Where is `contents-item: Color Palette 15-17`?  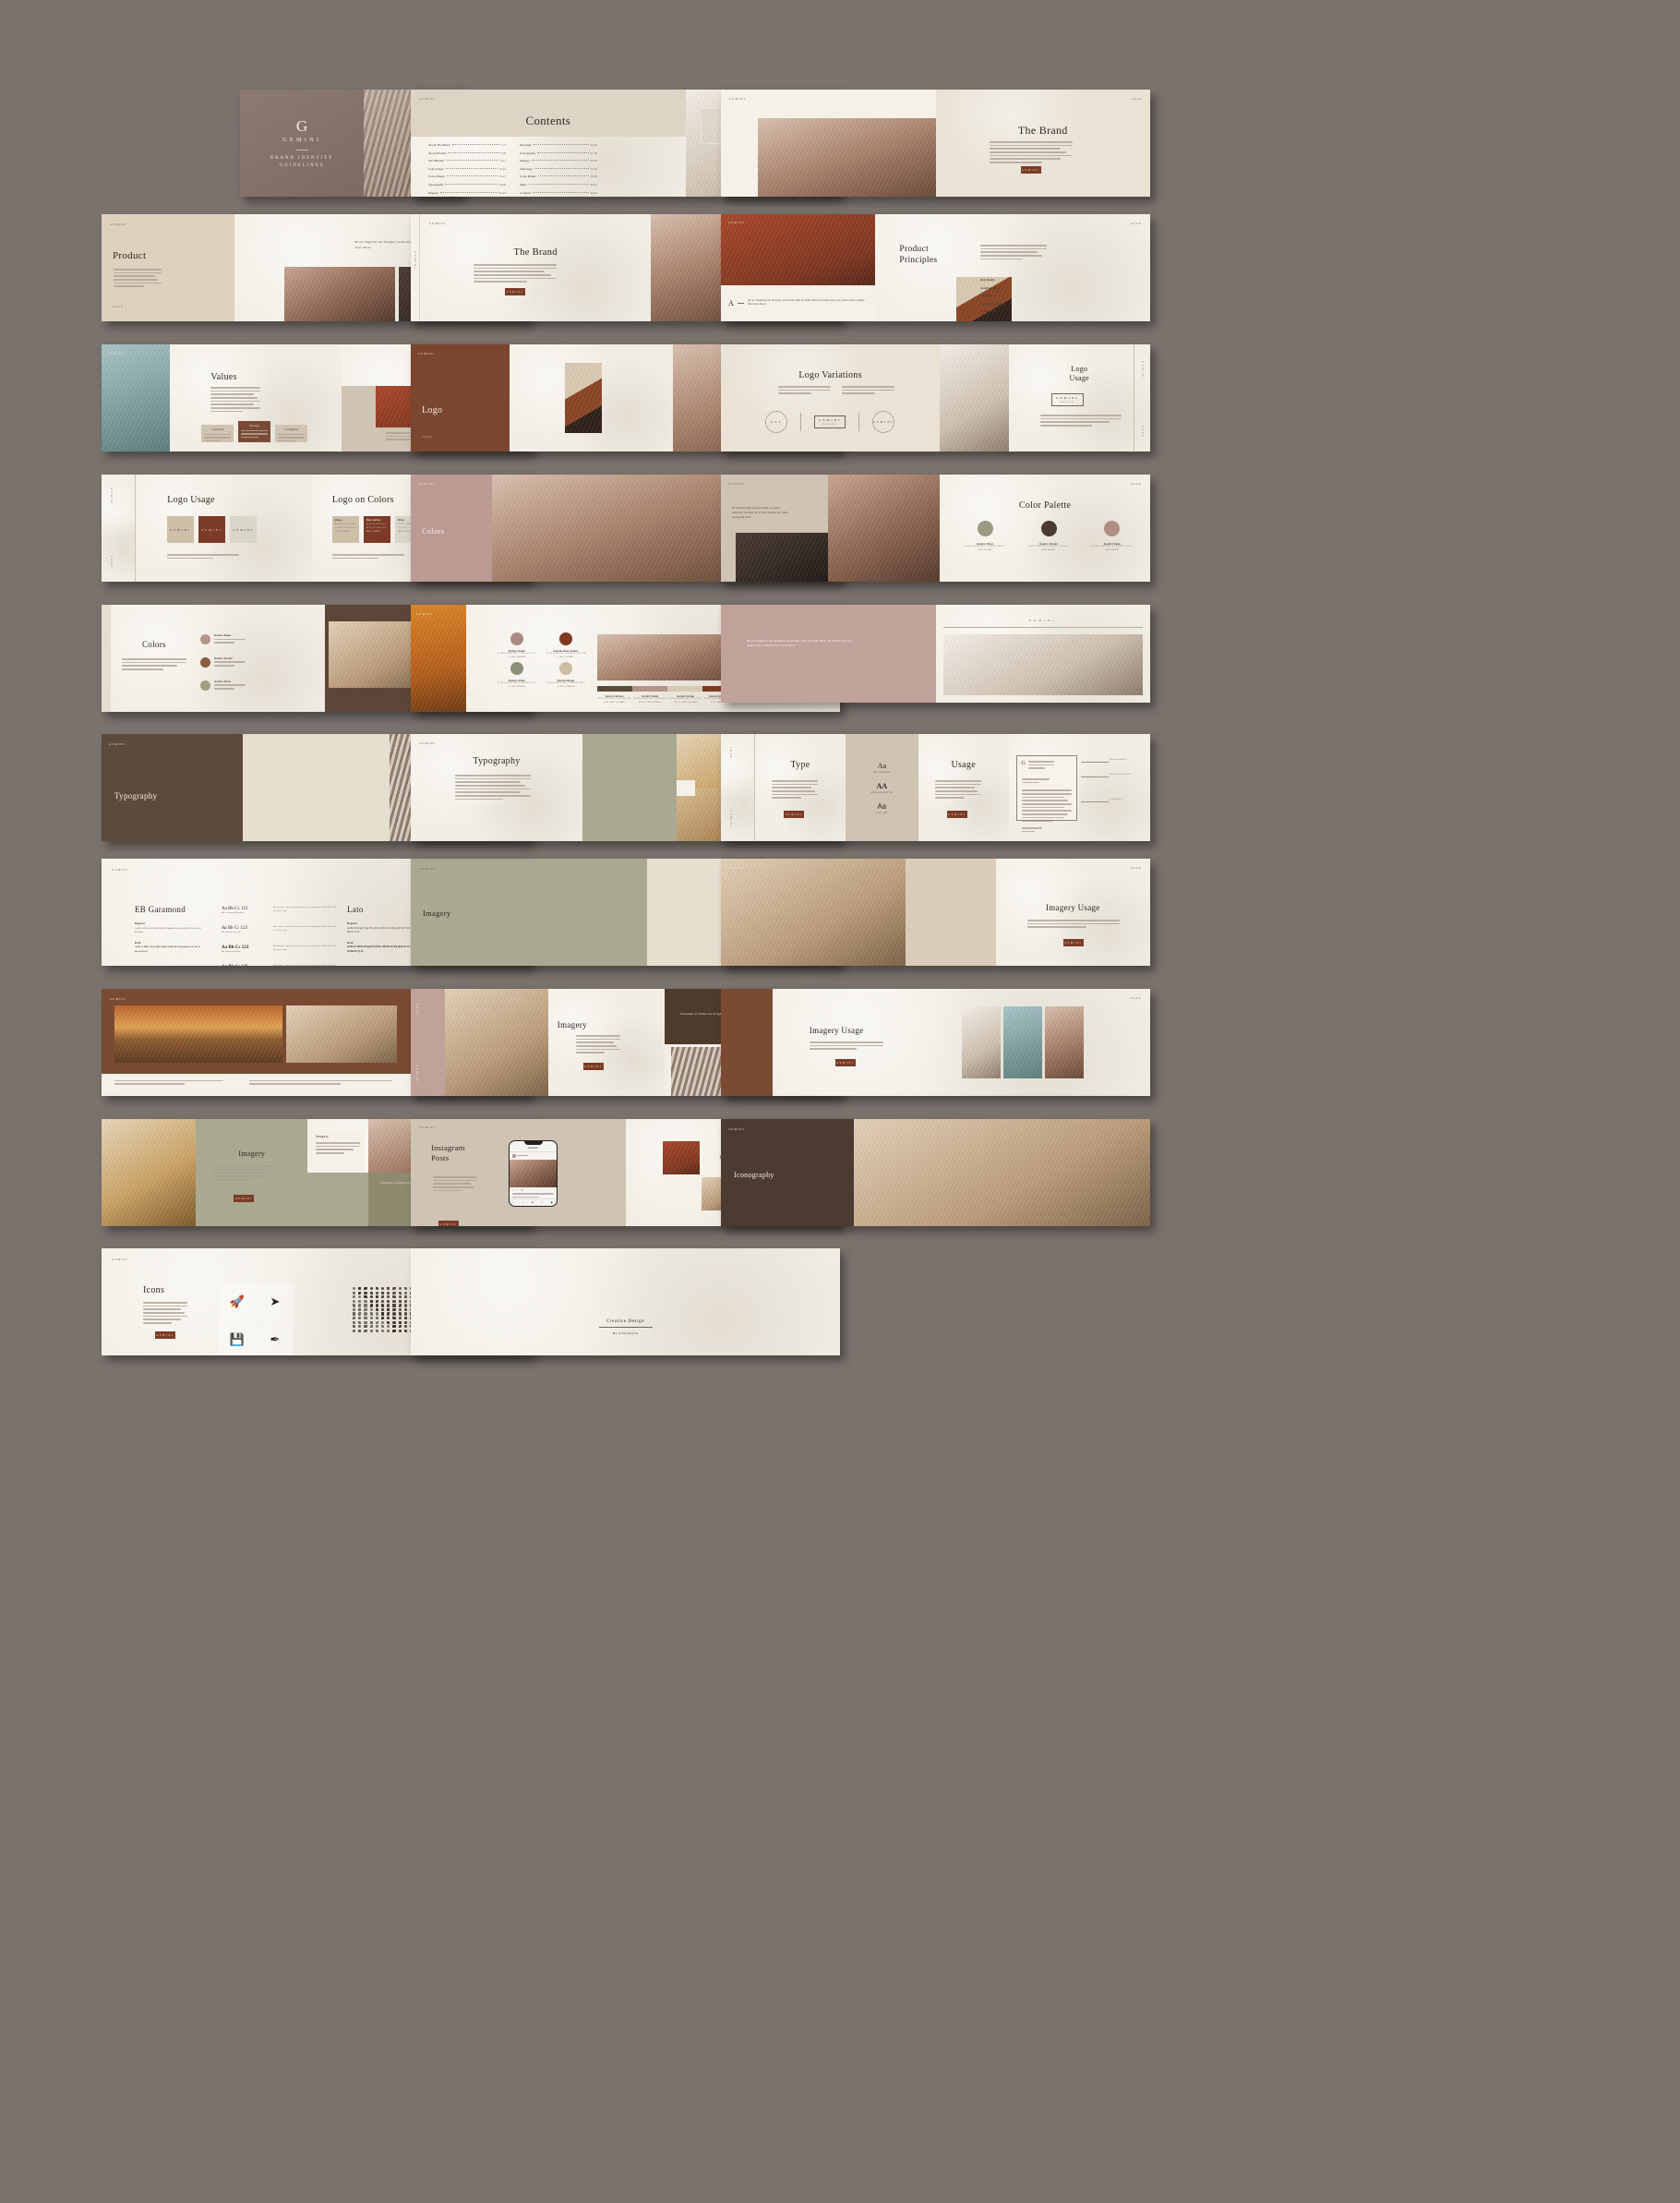 contents-item: Color Palette 15-17 is located at coordinates (467, 176).